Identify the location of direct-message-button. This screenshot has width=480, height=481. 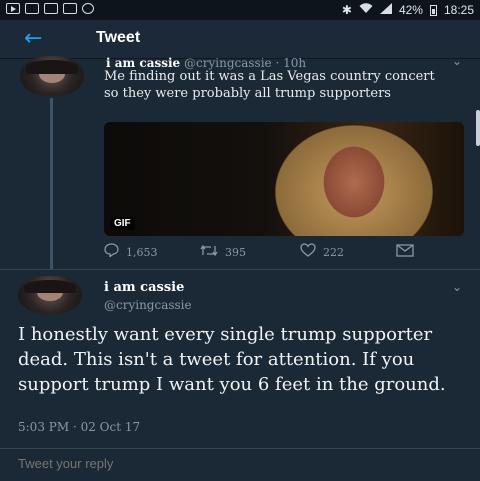
(405, 252).